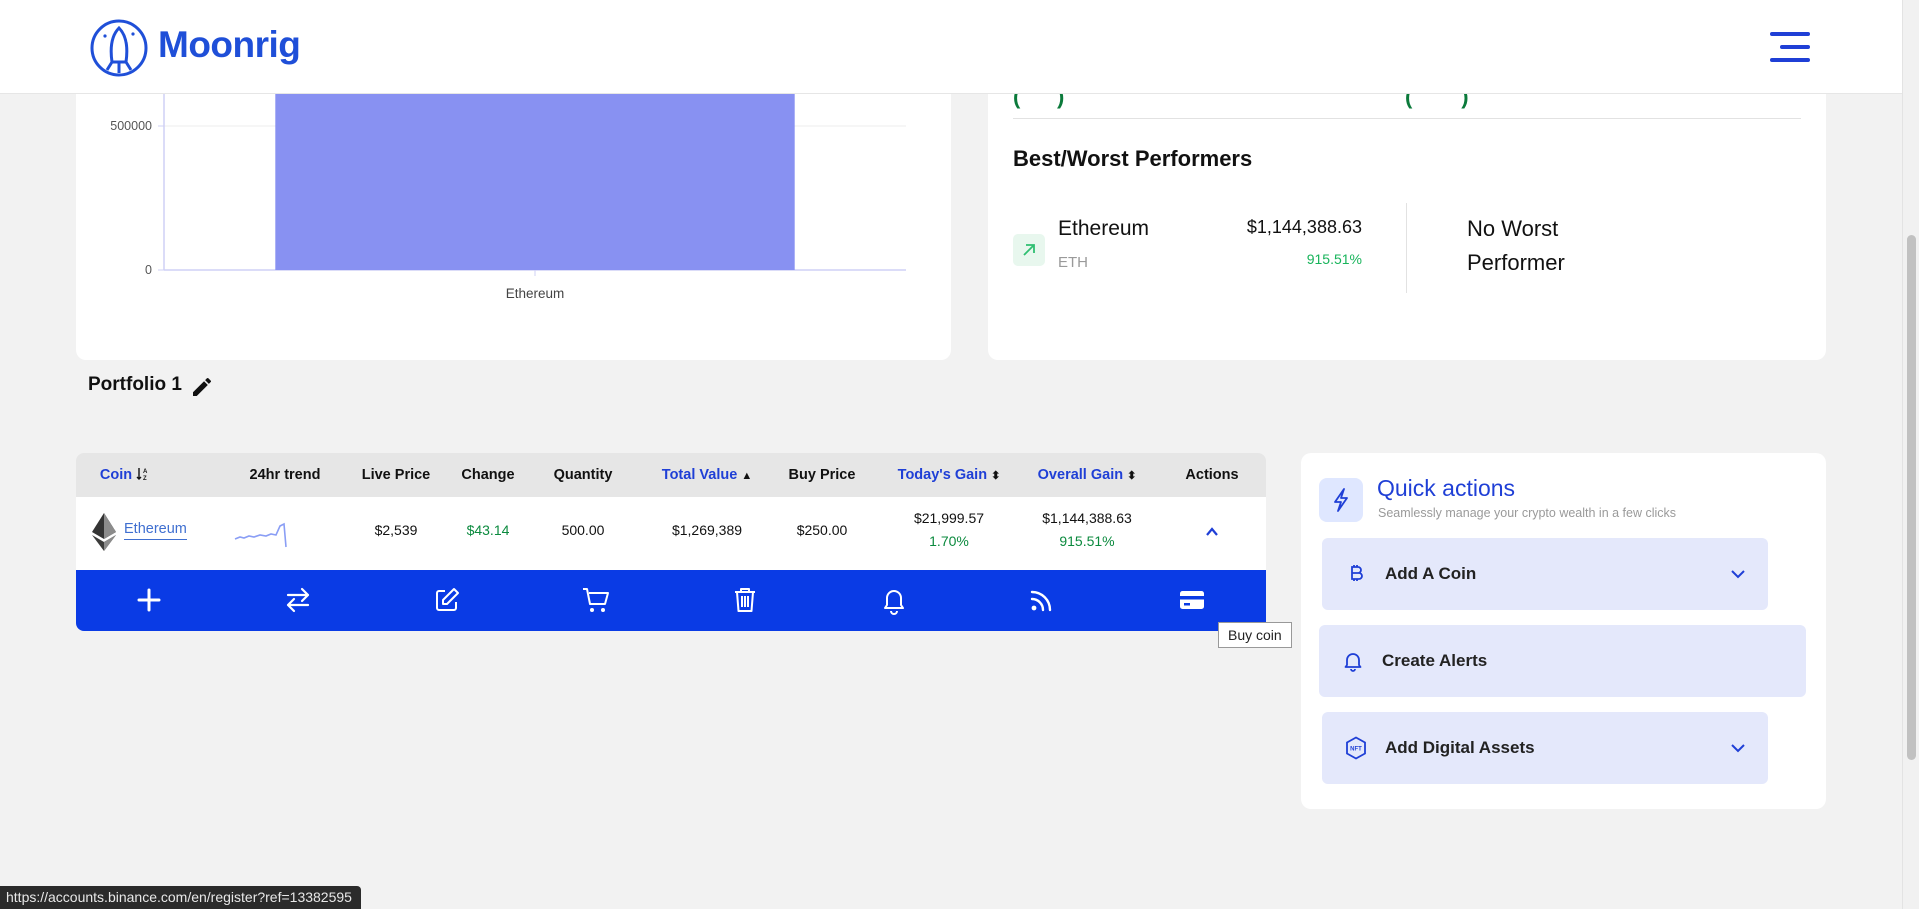  What do you see at coordinates (1562, 661) in the screenshot?
I see `quick-action-create-alerts: Create Alerts` at bounding box center [1562, 661].